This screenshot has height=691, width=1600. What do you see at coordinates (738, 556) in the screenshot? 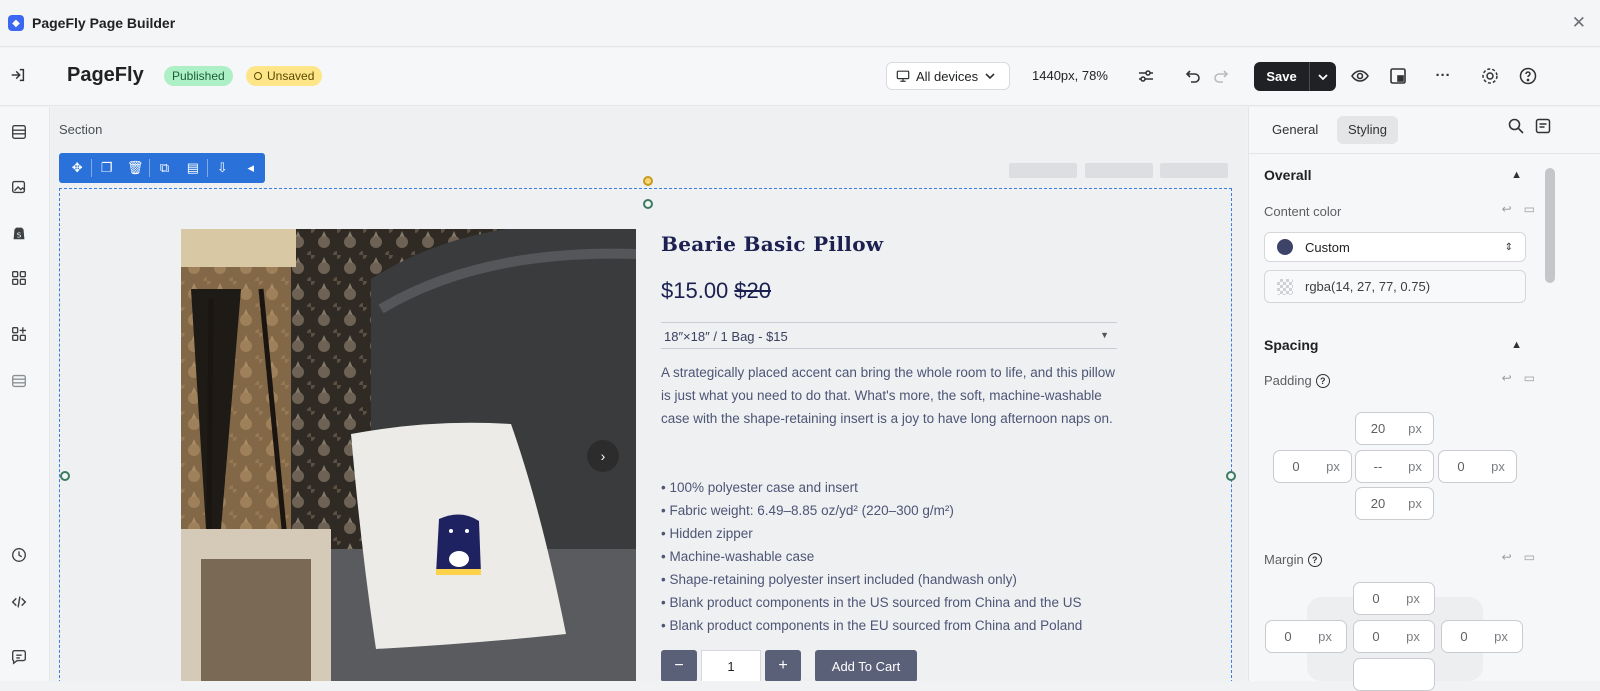
I see `list-item: • Machine-washable case` at bounding box center [738, 556].